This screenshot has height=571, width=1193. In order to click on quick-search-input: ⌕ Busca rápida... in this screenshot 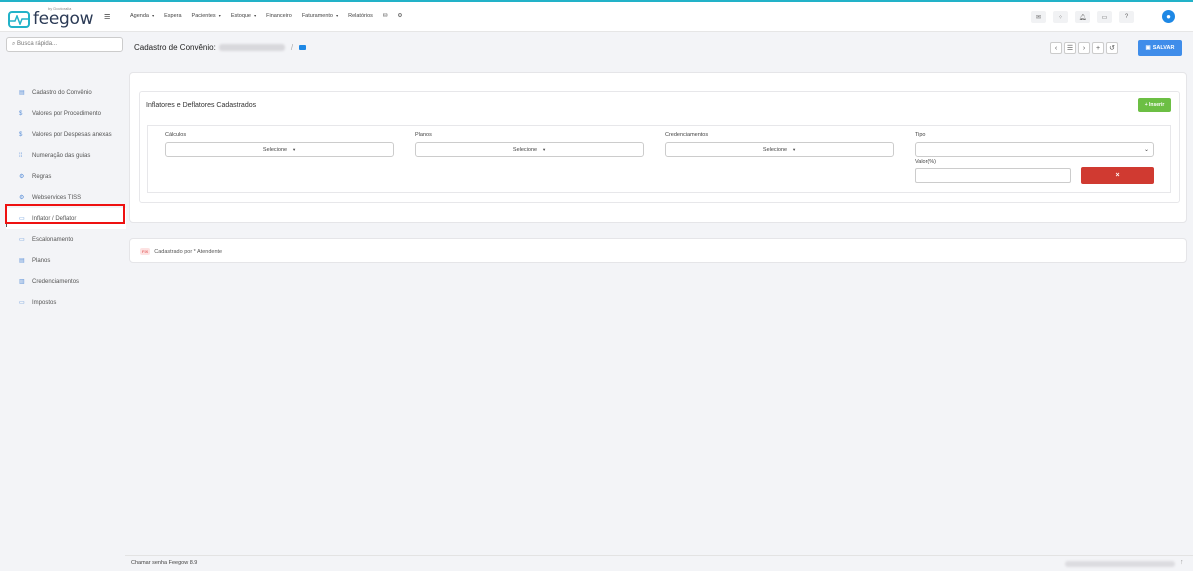, I will do `click(64, 44)`.